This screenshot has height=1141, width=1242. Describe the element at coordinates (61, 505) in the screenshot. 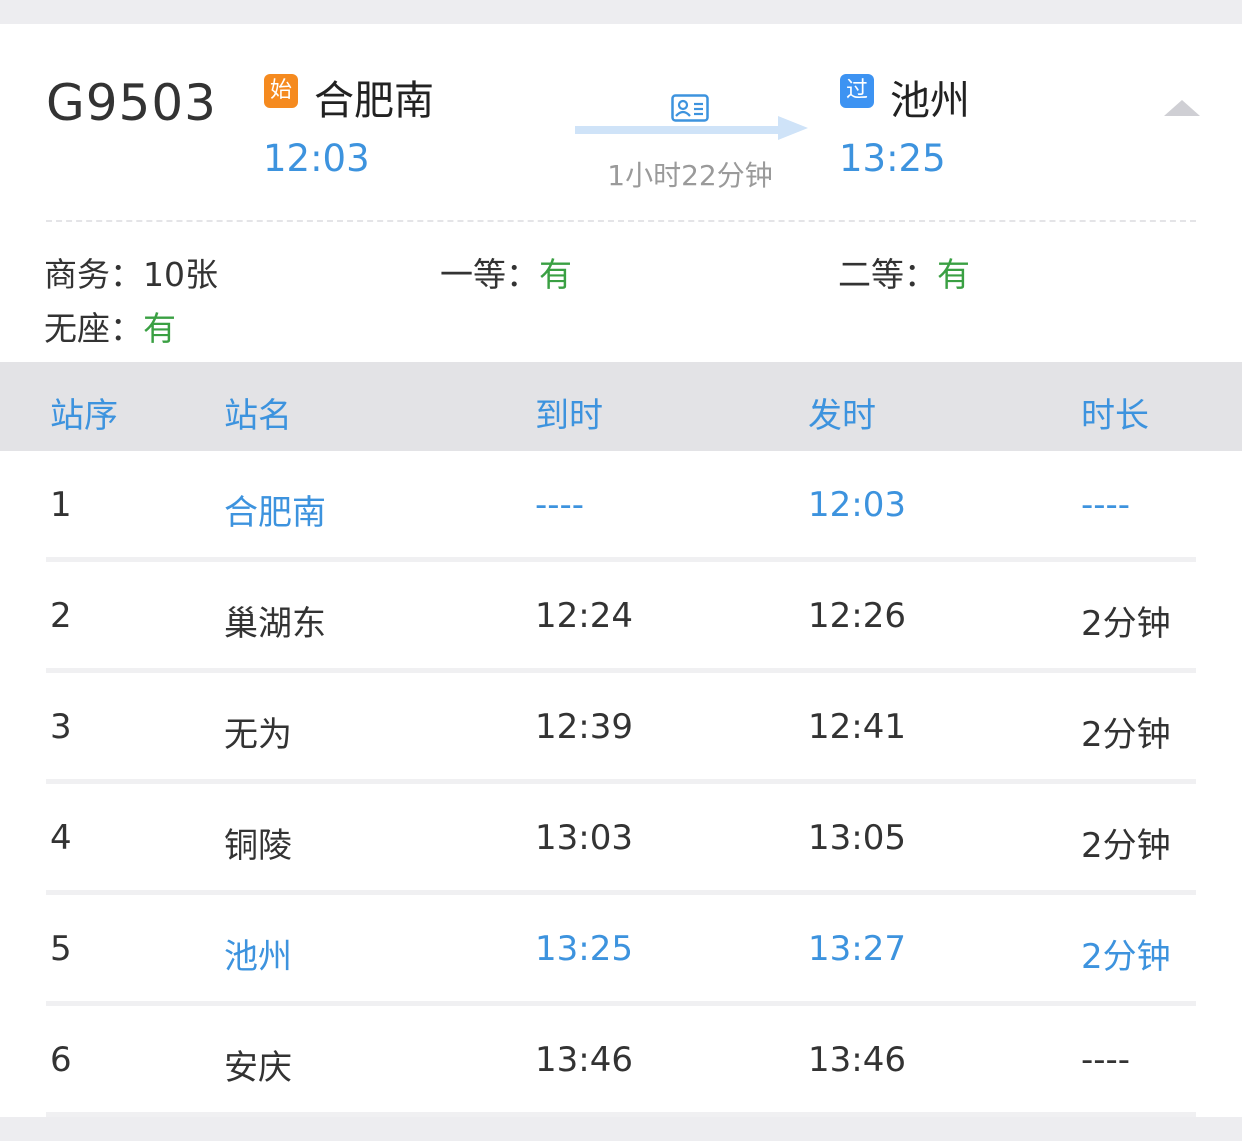

I see `cell-seq: 1` at that location.